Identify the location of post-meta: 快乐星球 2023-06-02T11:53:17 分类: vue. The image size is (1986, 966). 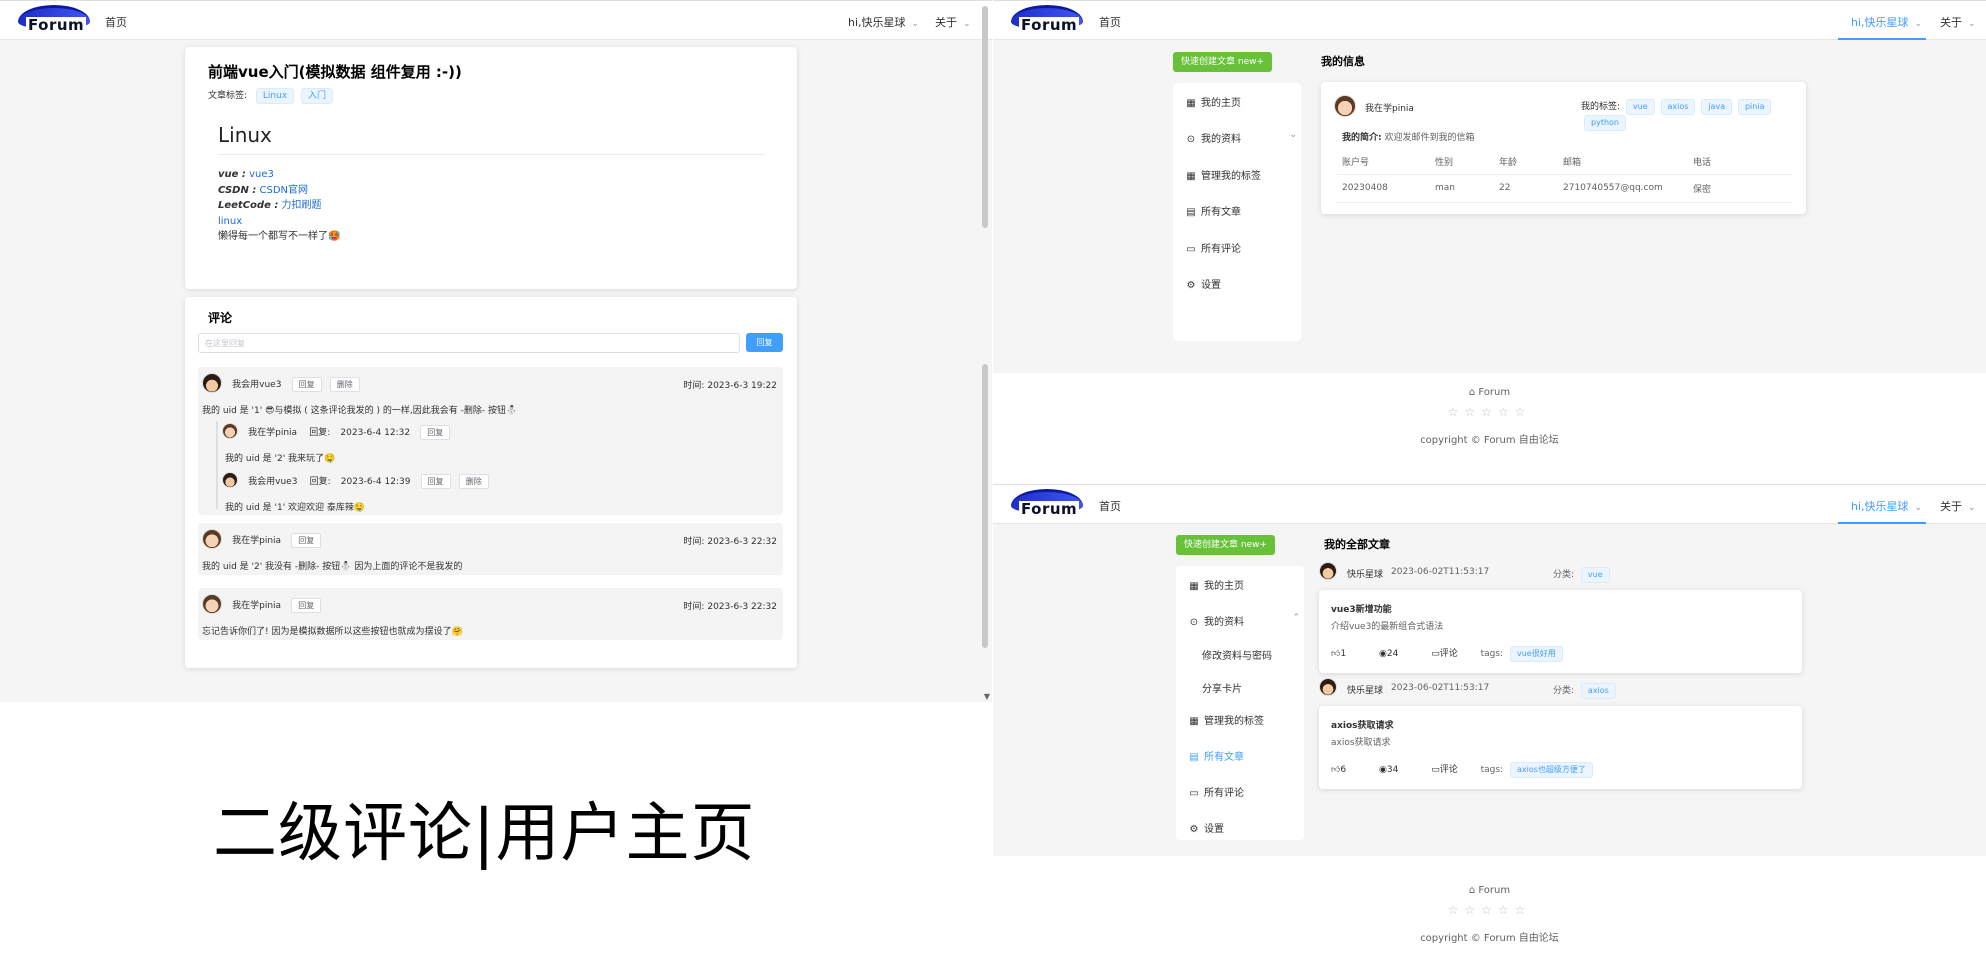
(1559, 573).